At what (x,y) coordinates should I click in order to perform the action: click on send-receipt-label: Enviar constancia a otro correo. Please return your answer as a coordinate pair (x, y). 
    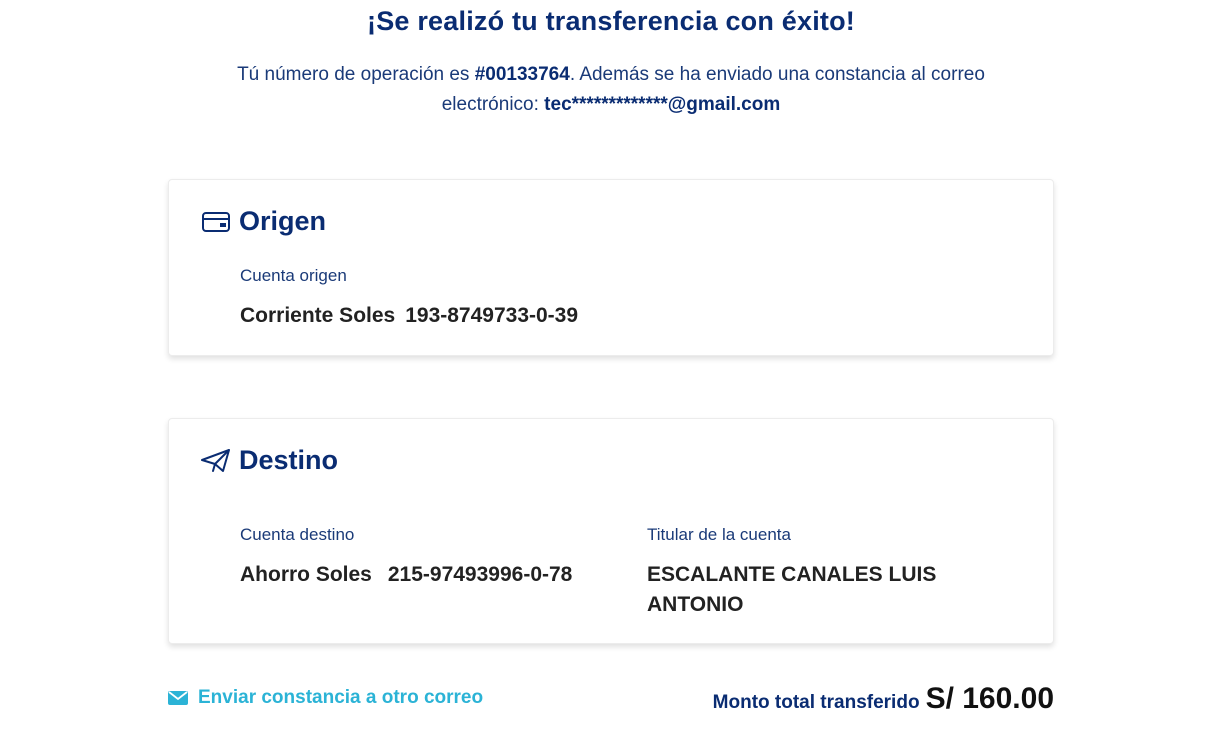
    Looking at the image, I should click on (341, 697).